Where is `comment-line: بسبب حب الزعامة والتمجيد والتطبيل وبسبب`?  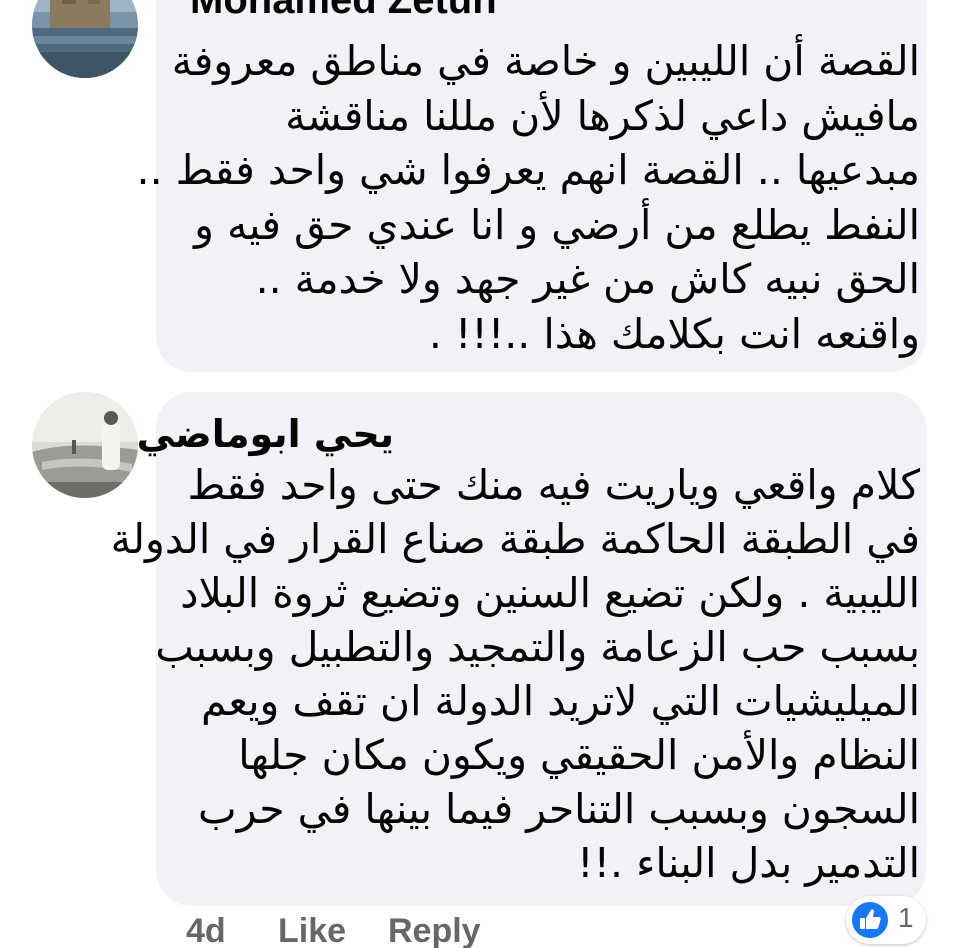 comment-line: بسبب حب الزعامة والتمجيد والتطبيل وبسبب is located at coordinates (537, 647).